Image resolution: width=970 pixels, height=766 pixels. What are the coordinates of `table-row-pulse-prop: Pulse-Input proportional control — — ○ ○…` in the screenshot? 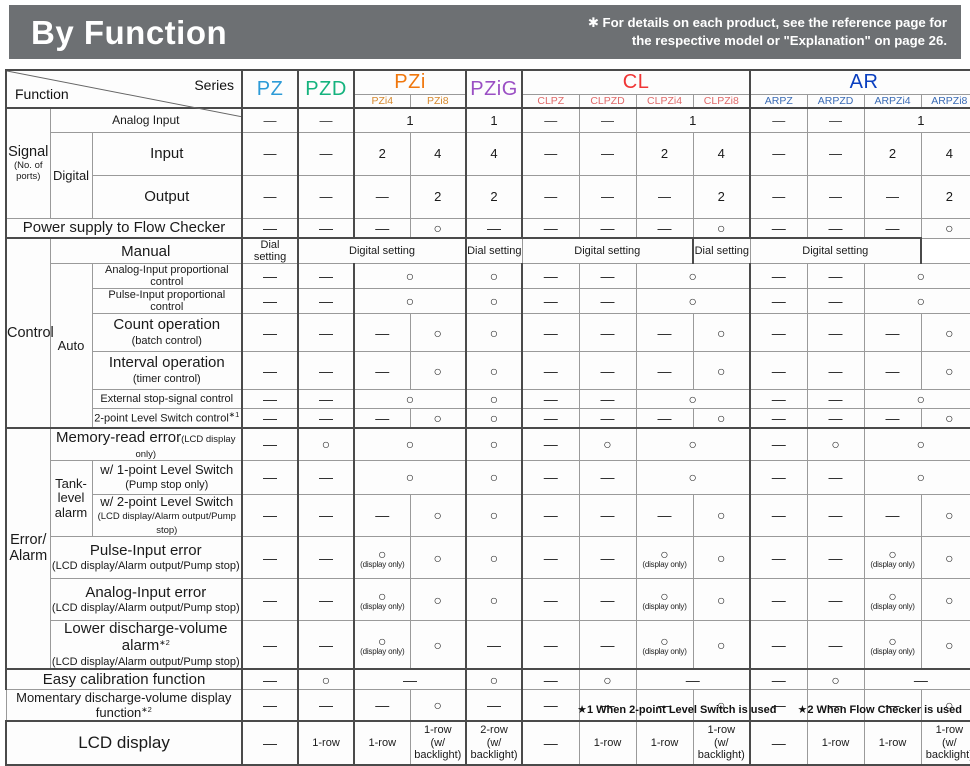 It's located at (488, 301).